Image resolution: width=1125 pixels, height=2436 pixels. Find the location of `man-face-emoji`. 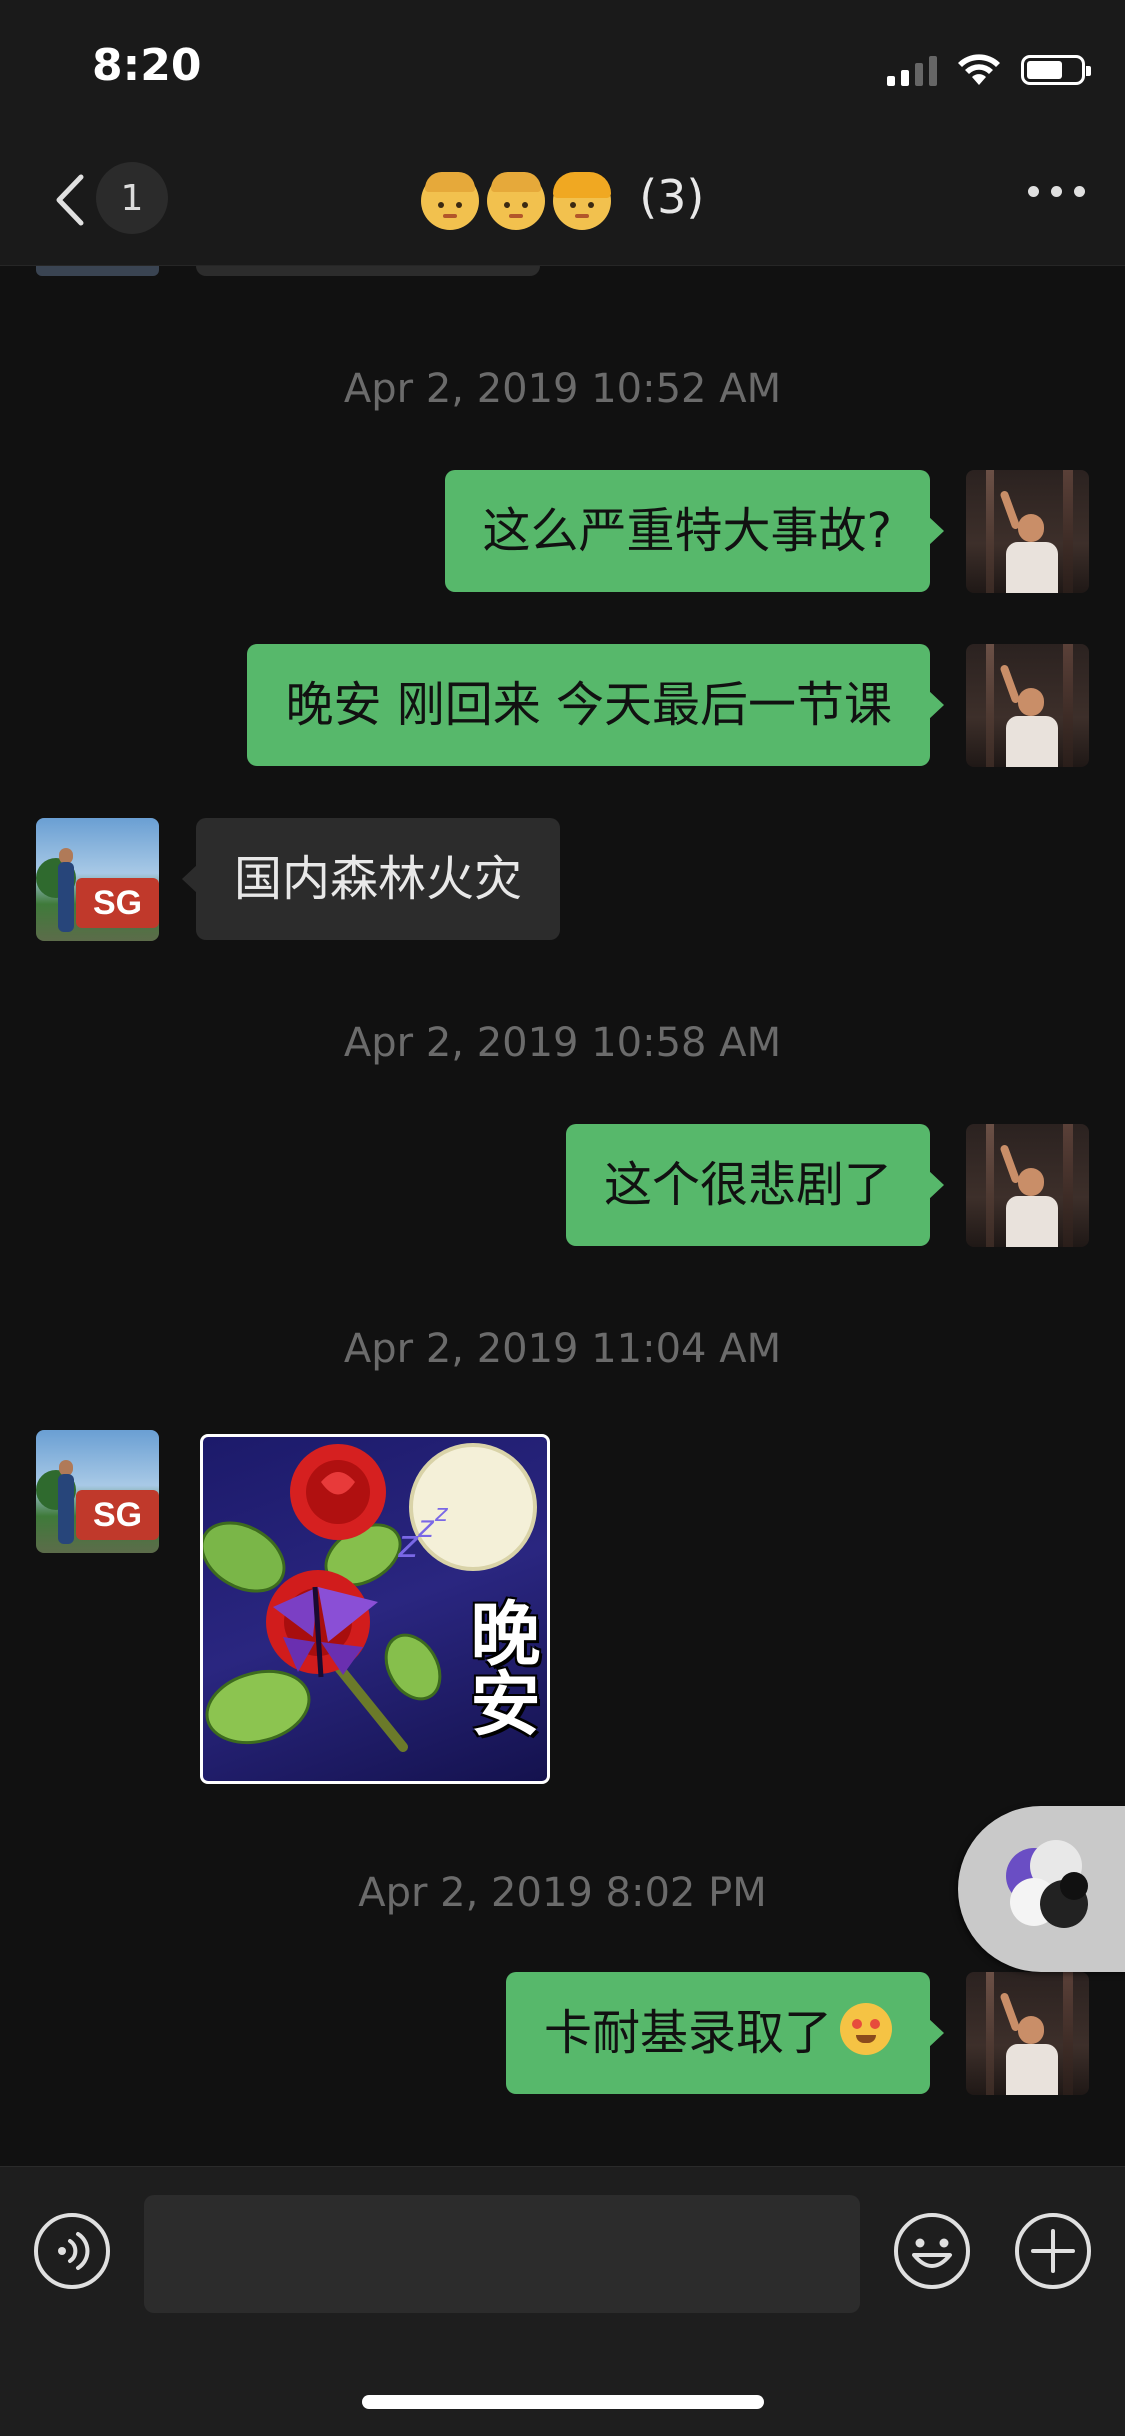

man-face-emoji is located at coordinates (449, 200).